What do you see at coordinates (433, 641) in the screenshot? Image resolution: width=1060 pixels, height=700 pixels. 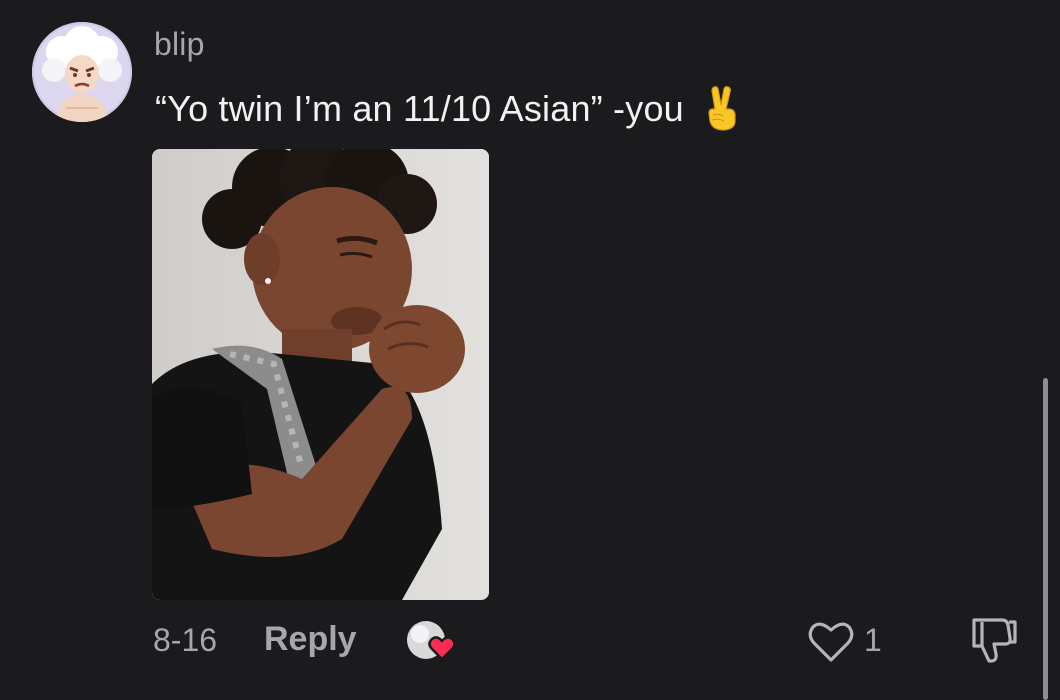 I see `creator-liked-heart-icon` at bounding box center [433, 641].